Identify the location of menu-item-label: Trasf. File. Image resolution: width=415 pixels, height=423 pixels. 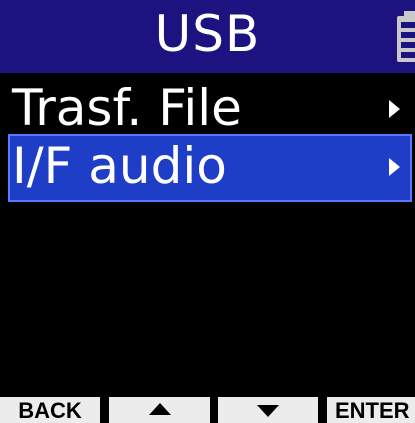
(127, 108).